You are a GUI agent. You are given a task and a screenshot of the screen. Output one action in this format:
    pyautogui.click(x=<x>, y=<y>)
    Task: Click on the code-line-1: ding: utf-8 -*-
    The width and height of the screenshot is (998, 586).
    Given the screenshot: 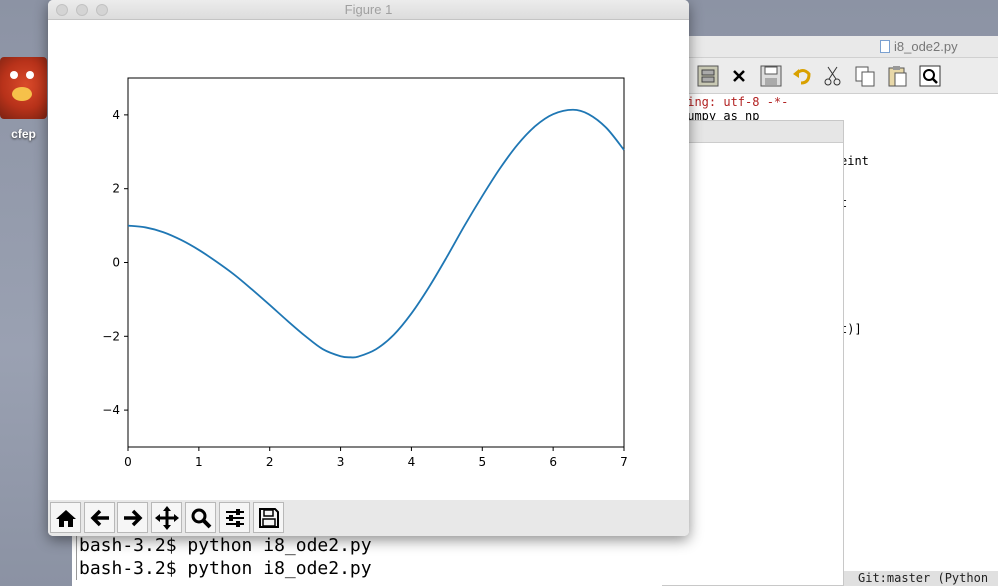 What is the action you would take?
    pyautogui.click(x=734, y=102)
    